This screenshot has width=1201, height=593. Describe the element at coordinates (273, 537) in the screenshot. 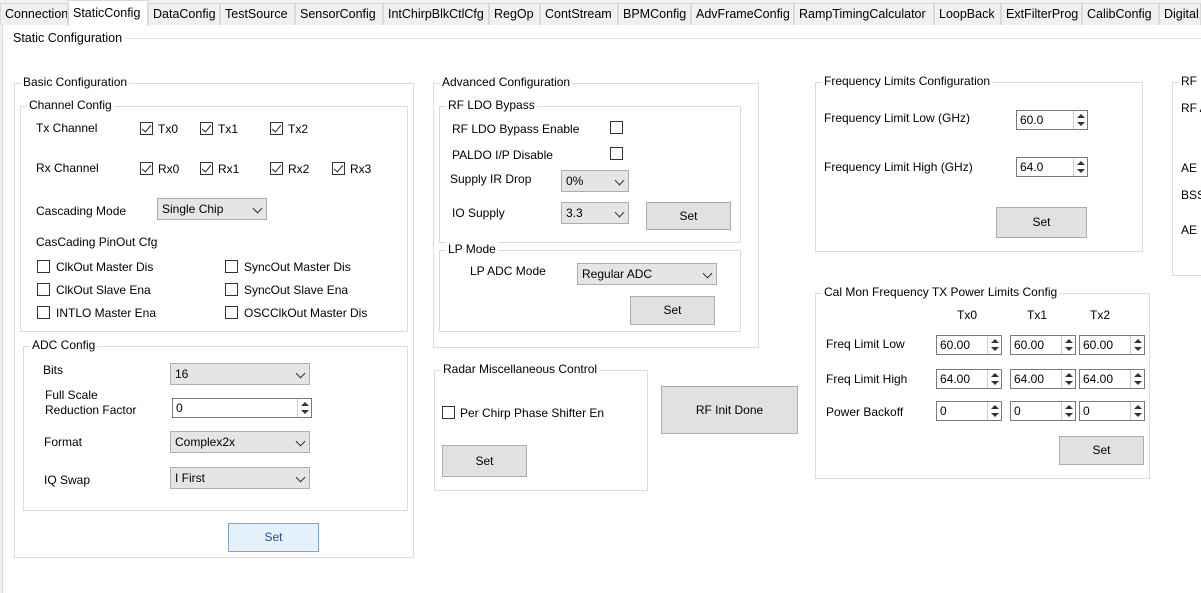

I see `basic-set-button: Set` at that location.